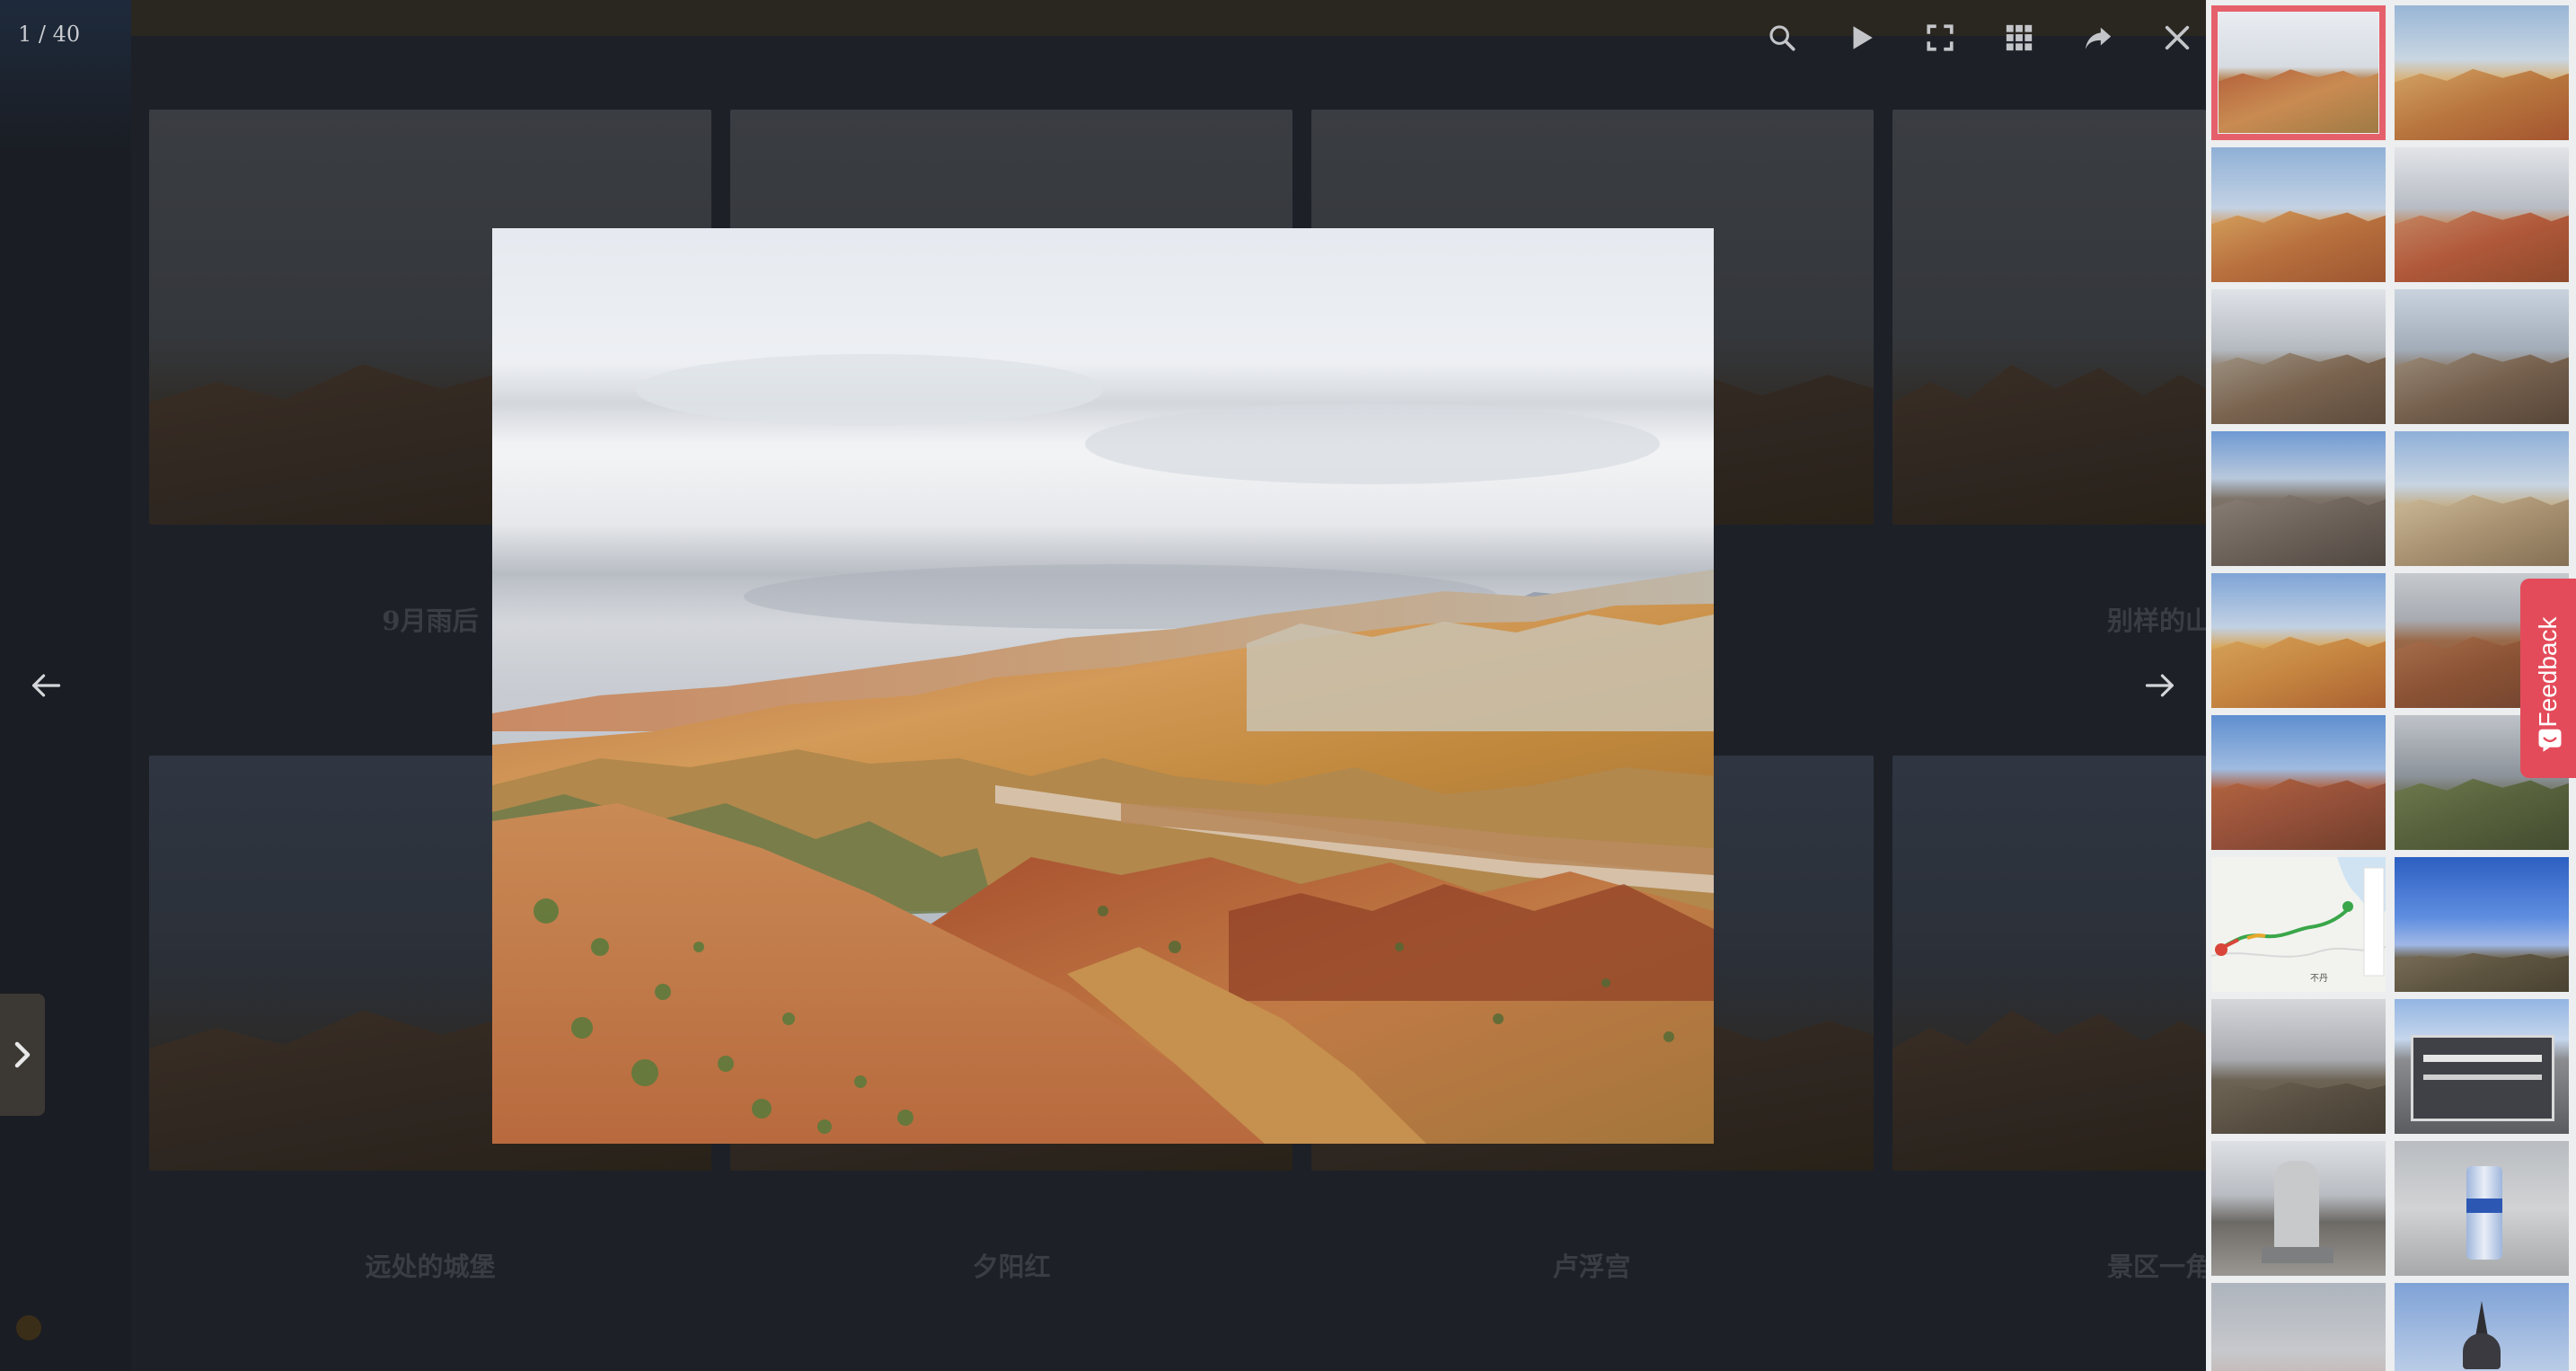 The image size is (2576, 1371). I want to click on feedback-button: Feedback, so click(2548, 679).